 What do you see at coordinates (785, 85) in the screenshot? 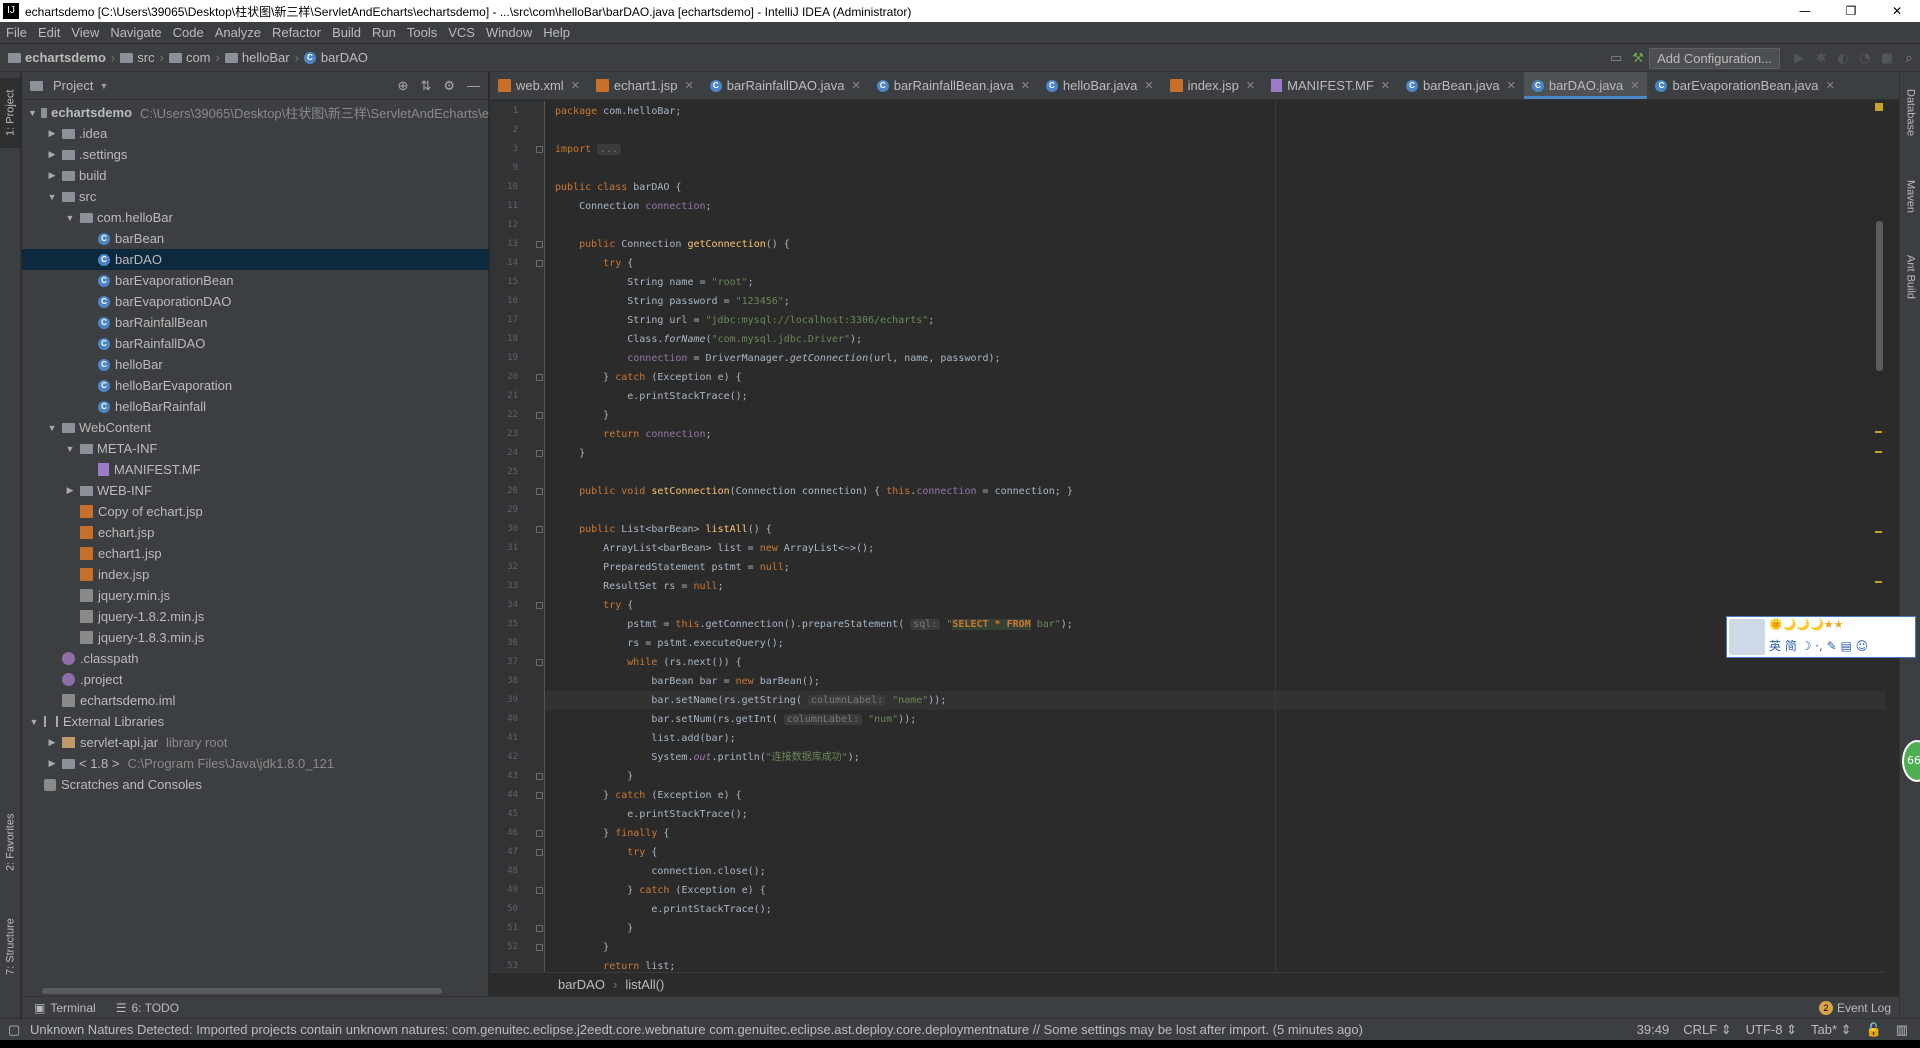
I see `editor-tab: CbarRainfallDAO.java ✕` at bounding box center [785, 85].